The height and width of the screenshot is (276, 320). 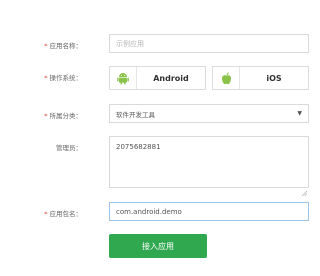 I want to click on admins-label: 管理员：, so click(x=69, y=148).